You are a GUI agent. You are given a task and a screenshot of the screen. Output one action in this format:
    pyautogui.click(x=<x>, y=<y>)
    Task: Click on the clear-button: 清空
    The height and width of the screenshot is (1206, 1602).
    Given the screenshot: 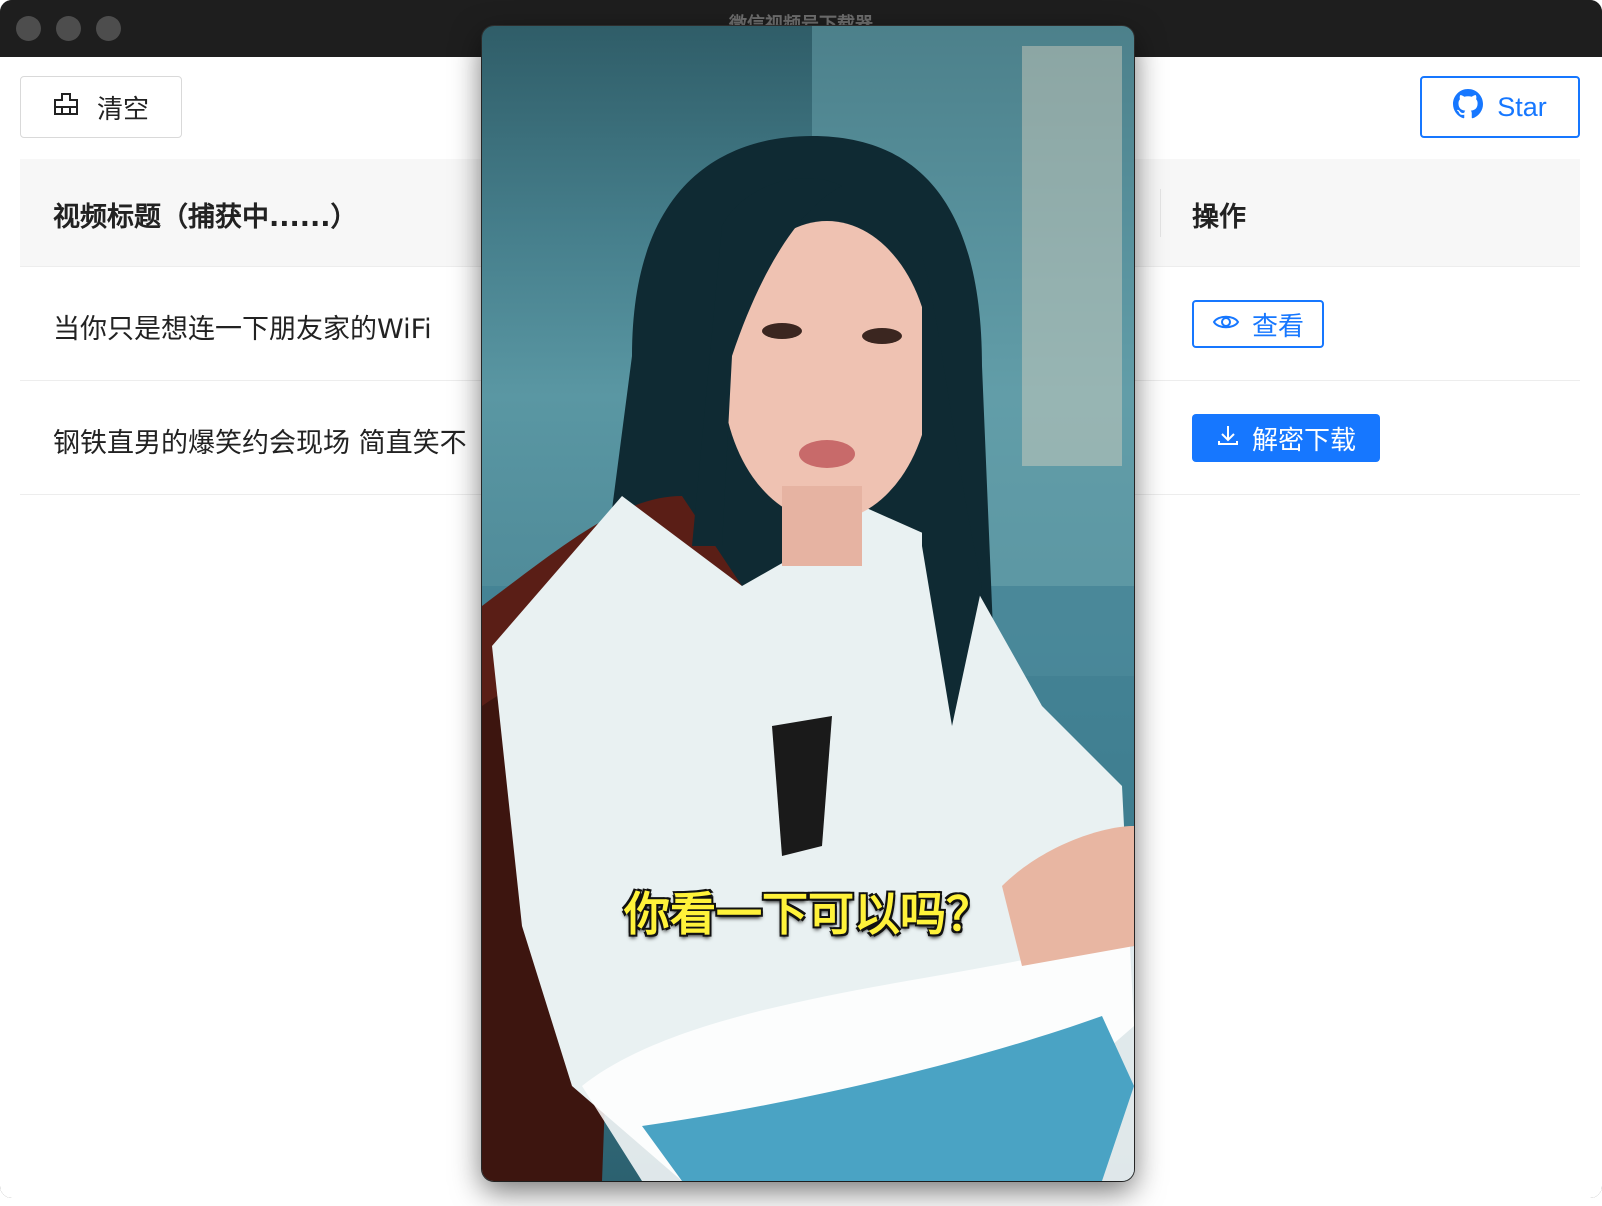 What is the action you would take?
    pyautogui.click(x=101, y=107)
    